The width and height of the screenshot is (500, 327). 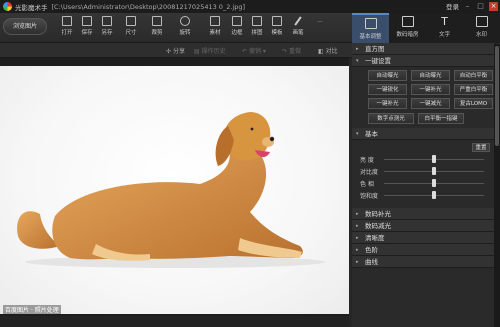 What do you see at coordinates (277, 21) in the screenshot?
I see `template-icon` at bounding box center [277, 21].